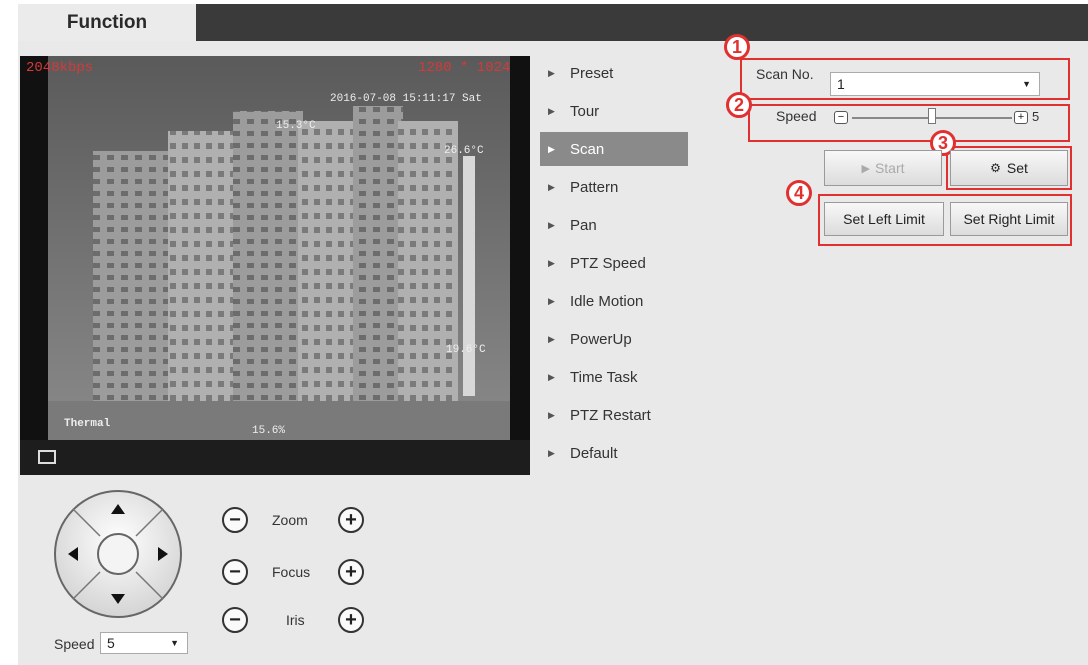  I want to click on plus-icon: +, so click(1021, 117).